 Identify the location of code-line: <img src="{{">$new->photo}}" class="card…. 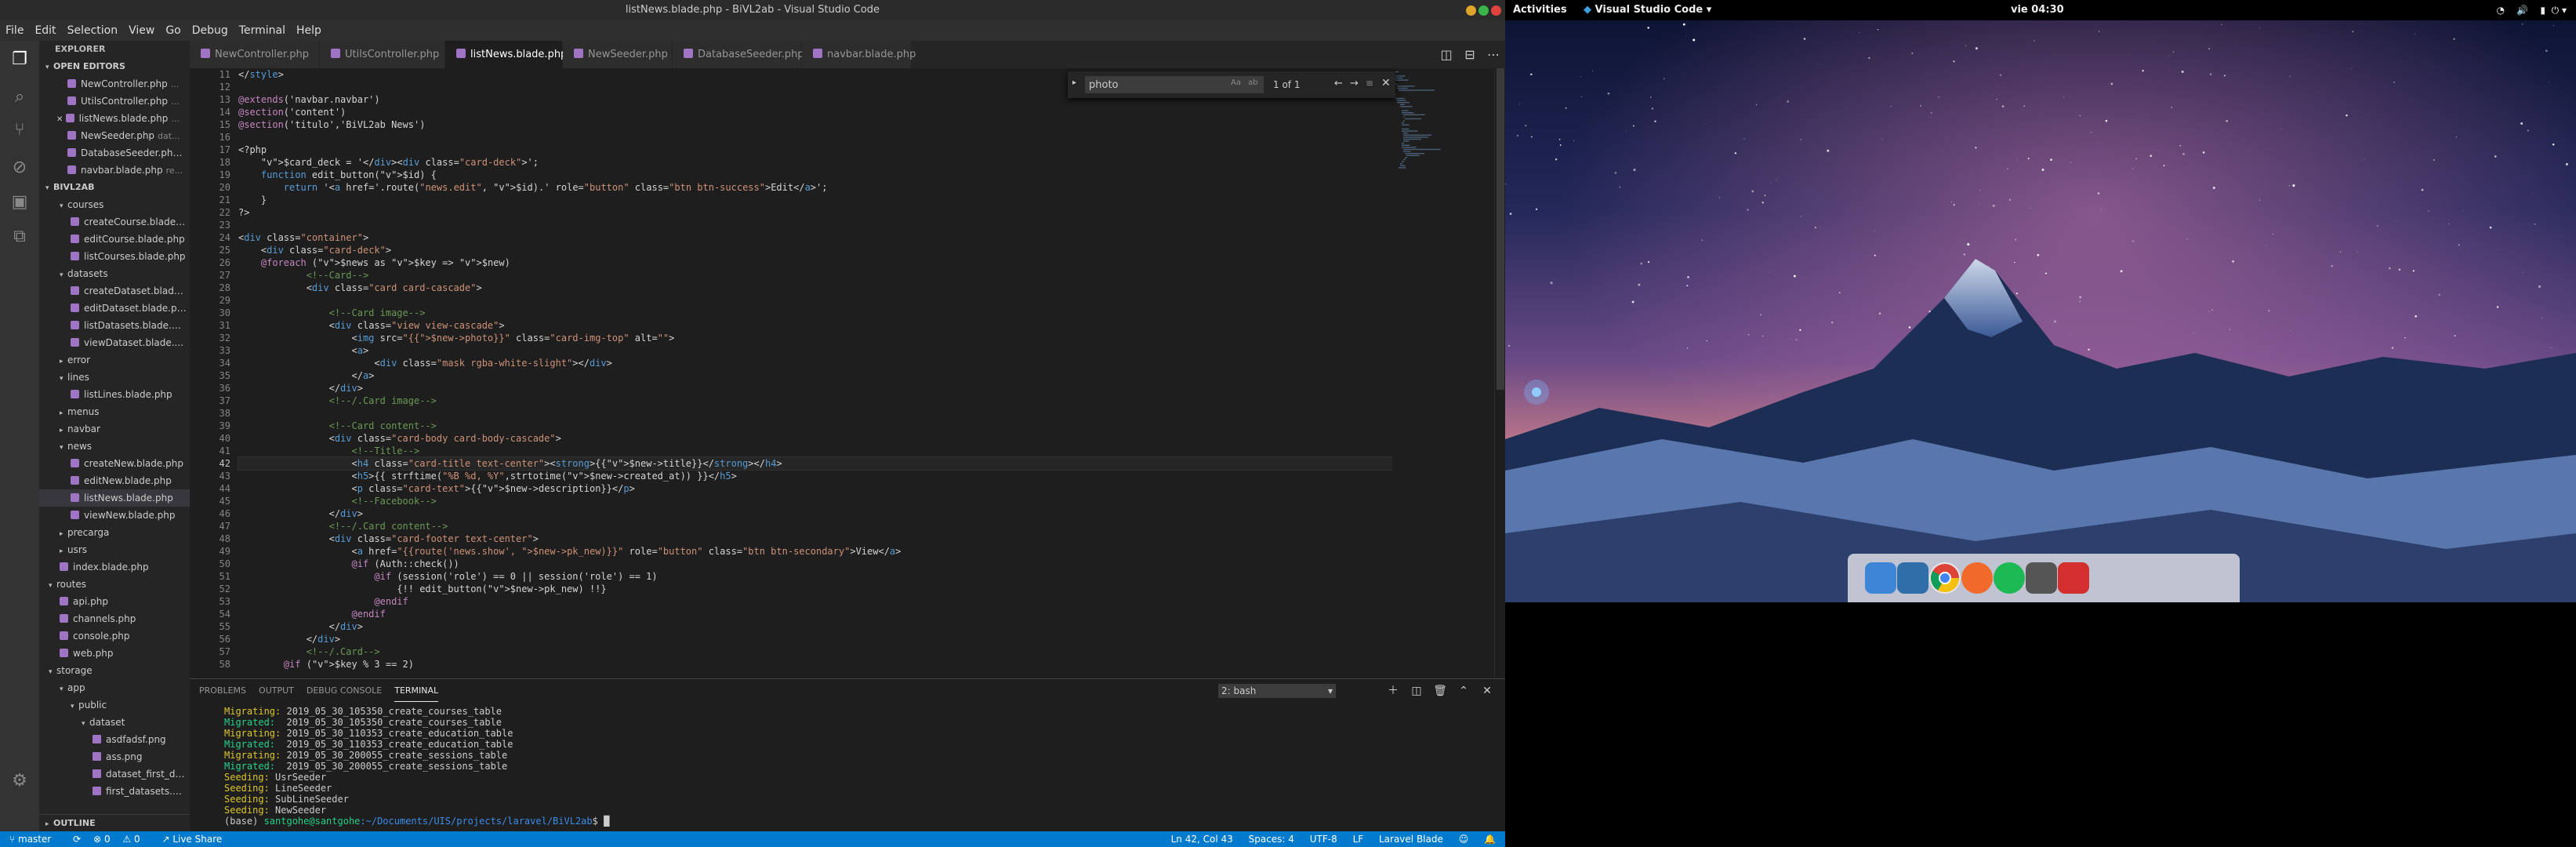
(850, 338).